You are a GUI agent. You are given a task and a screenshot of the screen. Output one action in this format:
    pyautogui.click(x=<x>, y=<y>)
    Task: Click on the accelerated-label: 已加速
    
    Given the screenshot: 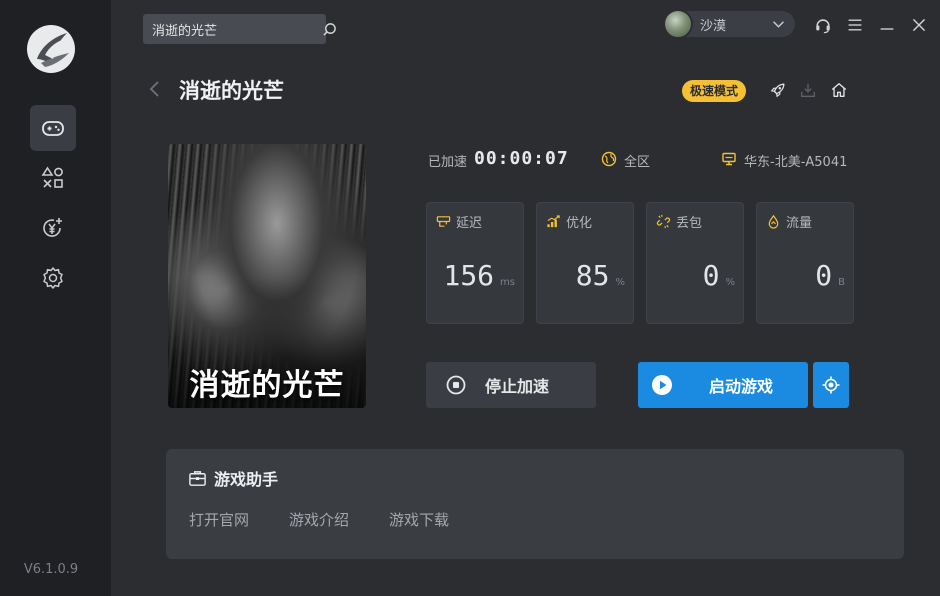 What is the action you would take?
    pyautogui.click(x=448, y=162)
    